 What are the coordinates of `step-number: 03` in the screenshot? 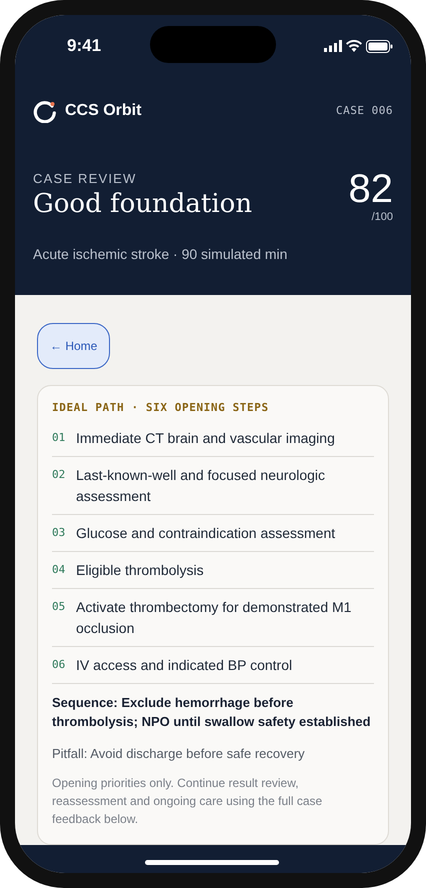 It's located at (59, 532).